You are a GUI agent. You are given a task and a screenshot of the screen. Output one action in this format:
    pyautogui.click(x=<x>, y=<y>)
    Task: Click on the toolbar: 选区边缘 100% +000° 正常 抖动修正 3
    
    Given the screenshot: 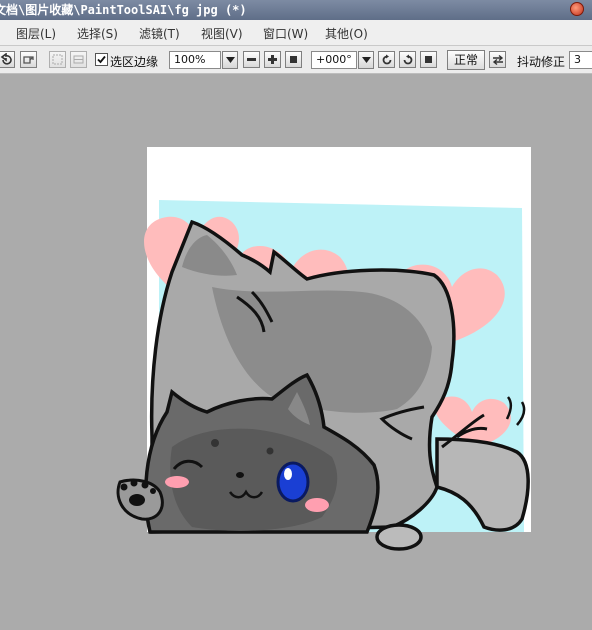 What is the action you would take?
    pyautogui.click(x=296, y=60)
    